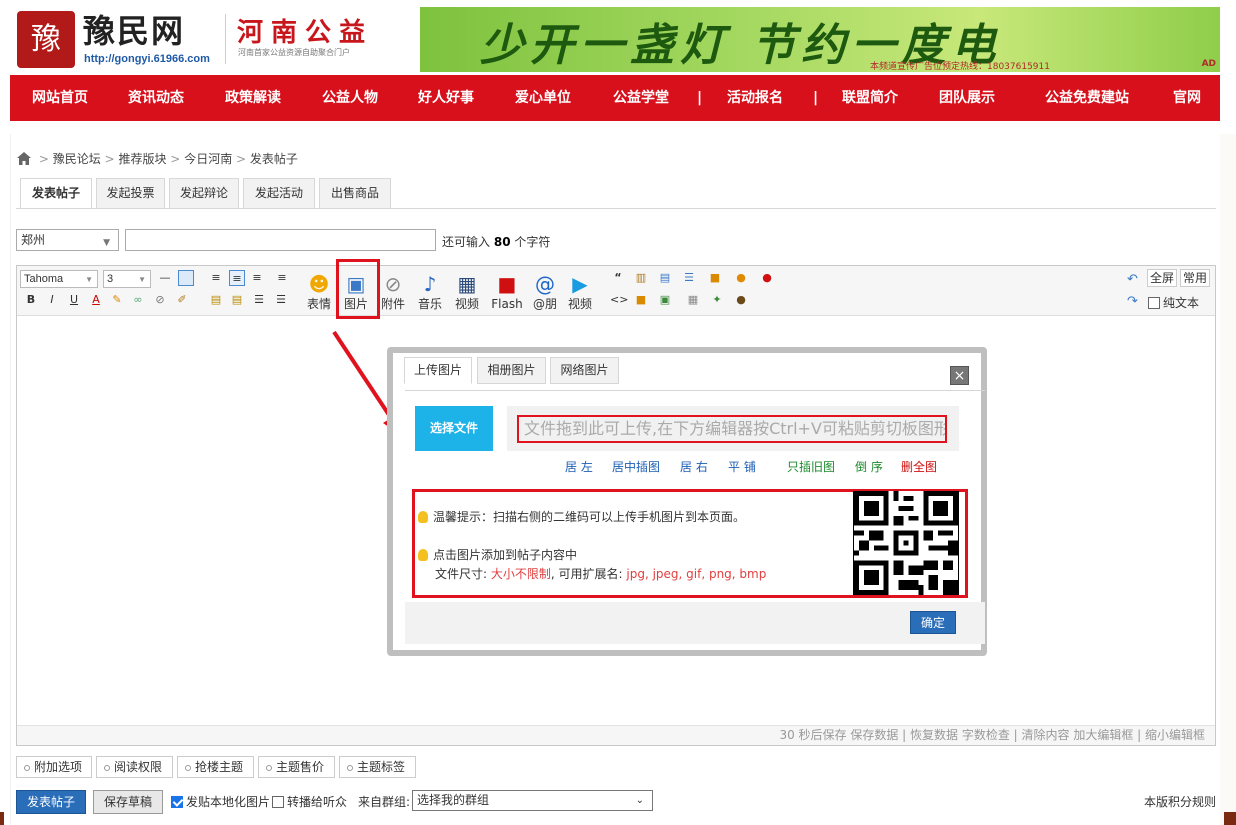 This screenshot has width=1236, height=825. What do you see at coordinates (717, 300) in the screenshot?
I see `magic-icon: ✦` at bounding box center [717, 300].